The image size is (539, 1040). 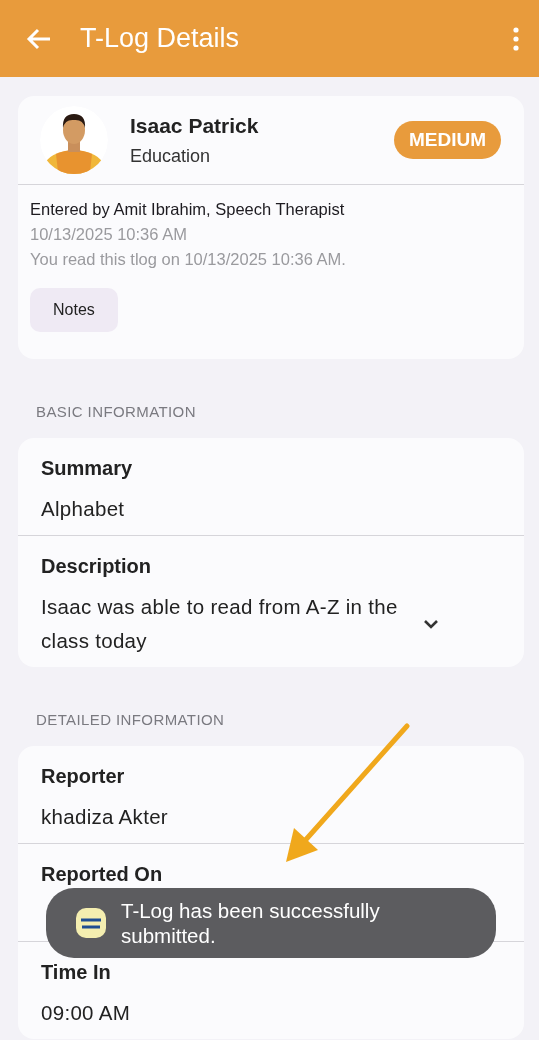 What do you see at coordinates (109, 234) in the screenshot?
I see `entry-timestamp: 10/13/2025 10:36 AM` at bounding box center [109, 234].